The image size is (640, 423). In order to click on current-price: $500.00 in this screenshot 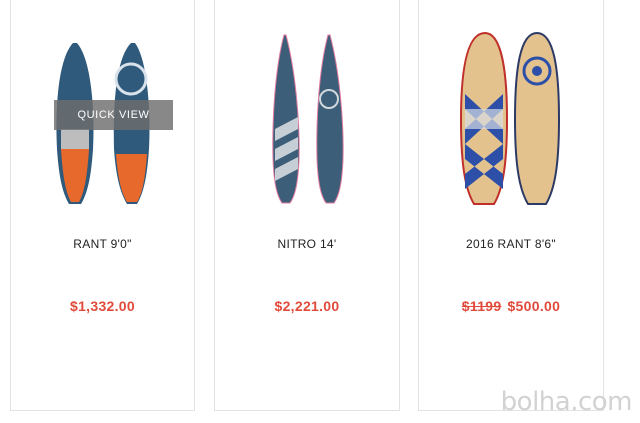, I will do `click(534, 306)`.